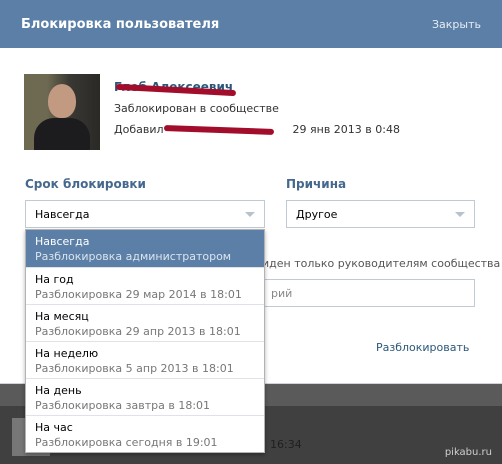 This screenshot has width=502, height=464. What do you see at coordinates (145, 214) in the screenshot?
I see `term-select: Навсегда` at bounding box center [145, 214].